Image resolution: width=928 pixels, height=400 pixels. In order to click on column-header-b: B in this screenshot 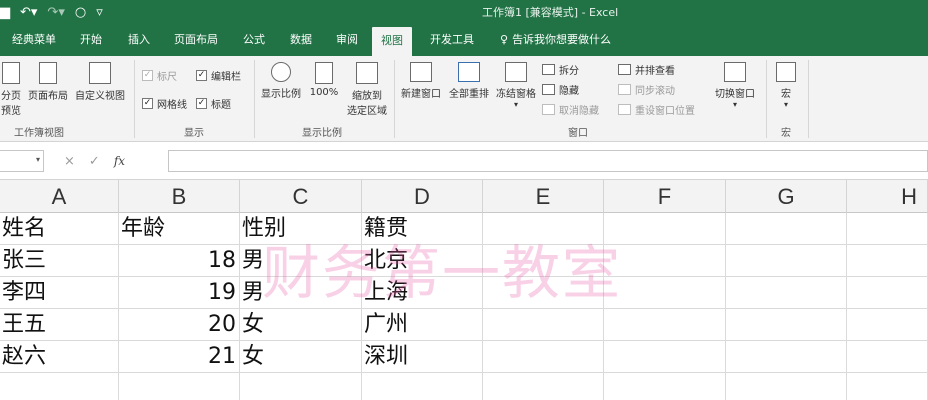, I will do `click(179, 196)`.